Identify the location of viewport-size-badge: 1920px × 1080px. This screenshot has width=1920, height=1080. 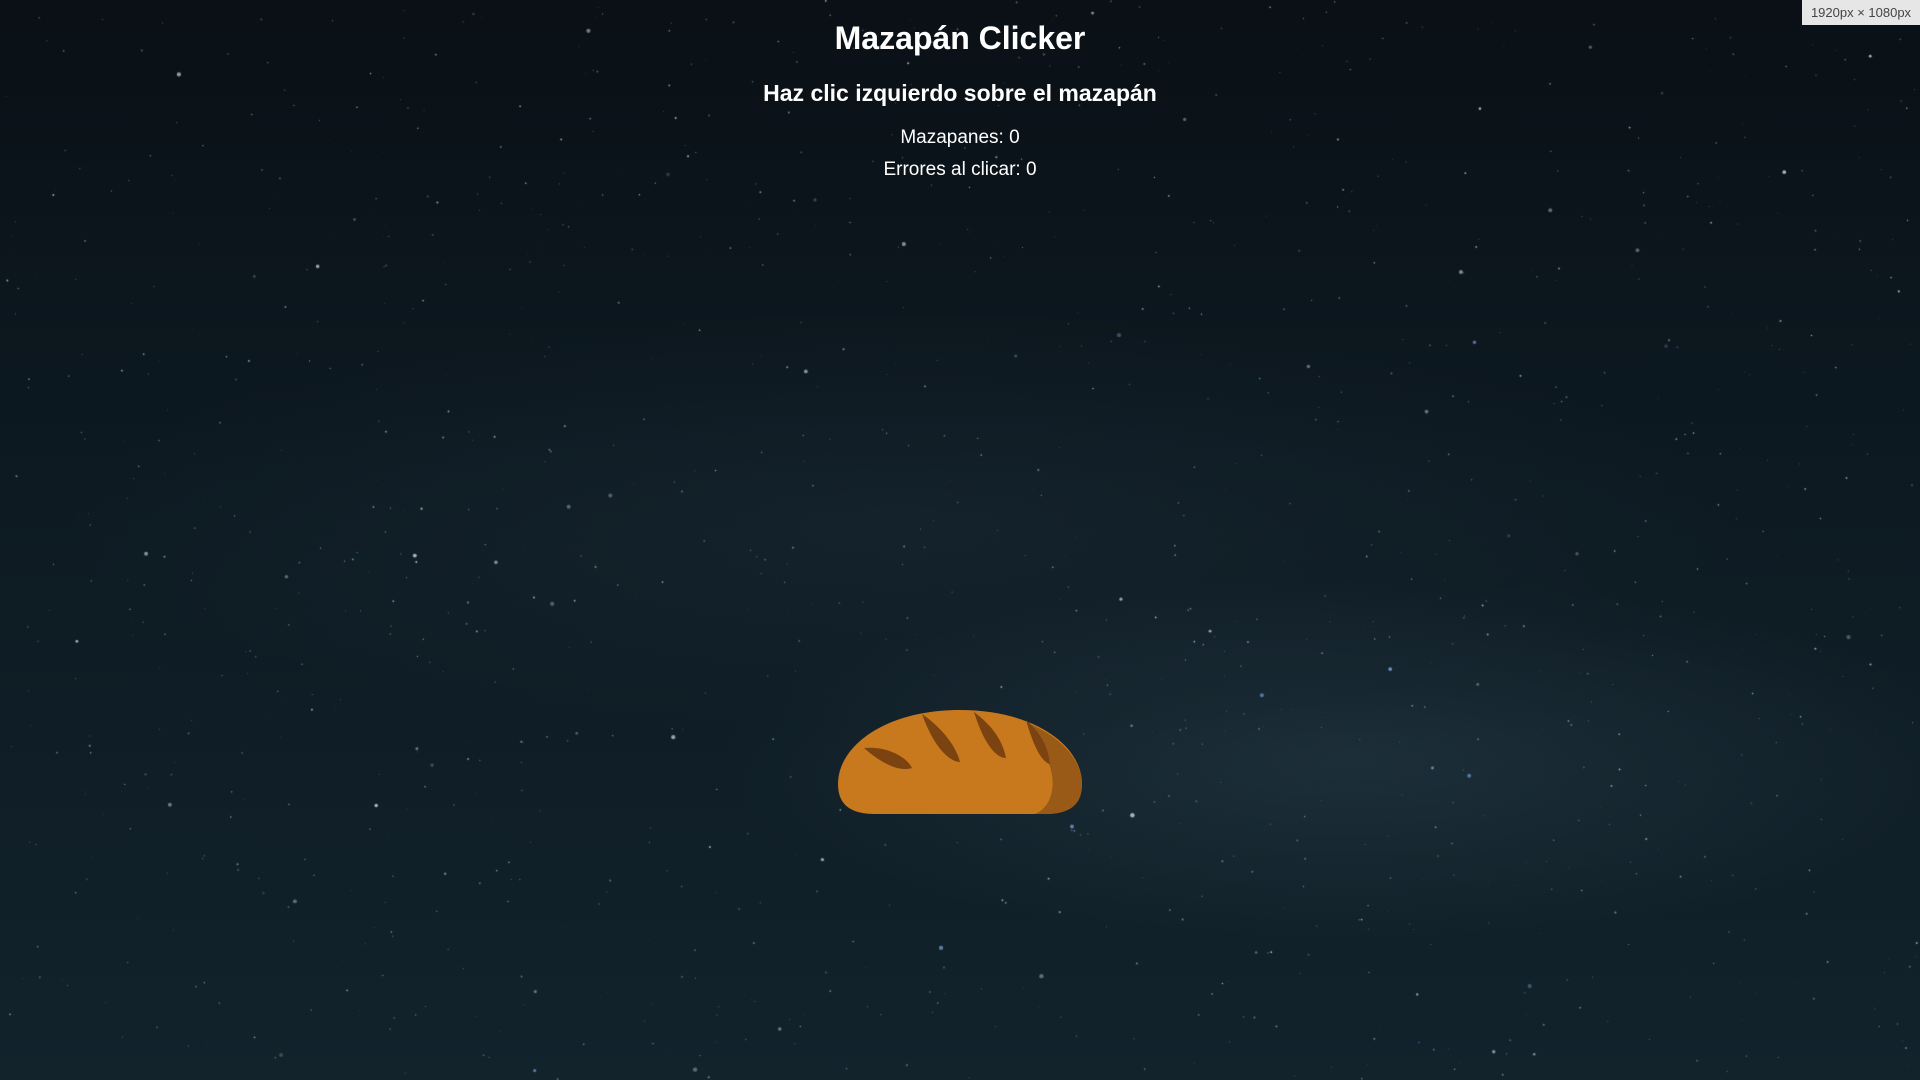
(1861, 12).